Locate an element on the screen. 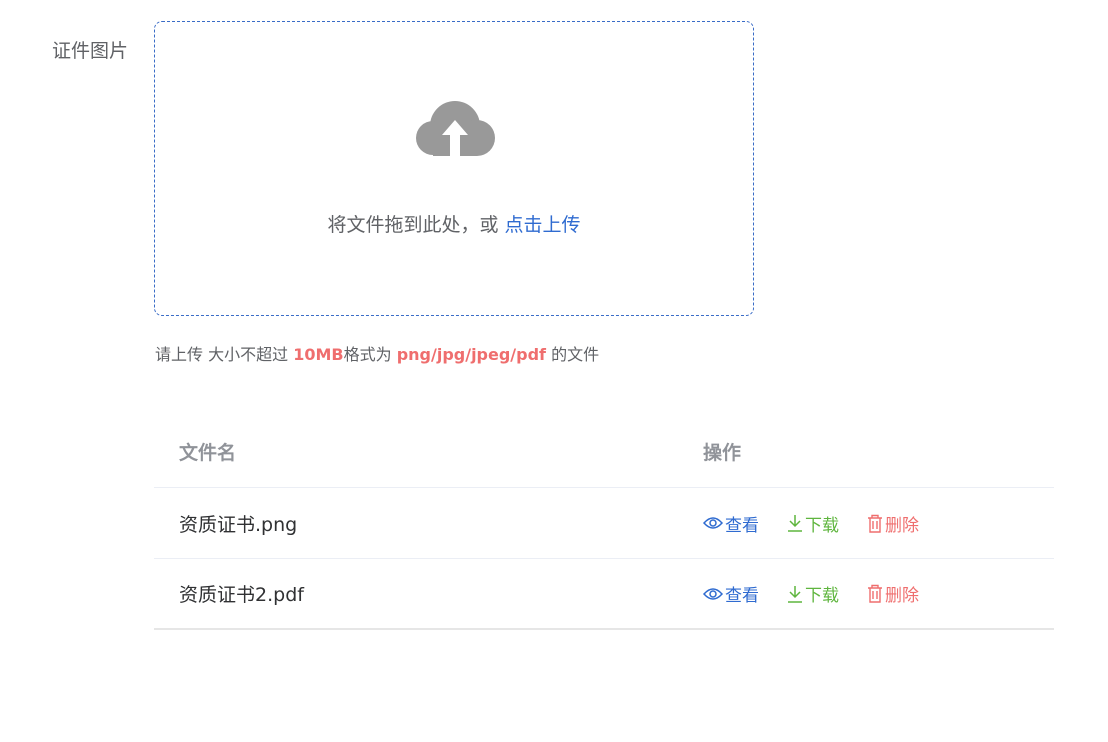 Image resolution: width=1108 pixels, height=742 pixels. tip-text-3: 的文件 is located at coordinates (575, 354).